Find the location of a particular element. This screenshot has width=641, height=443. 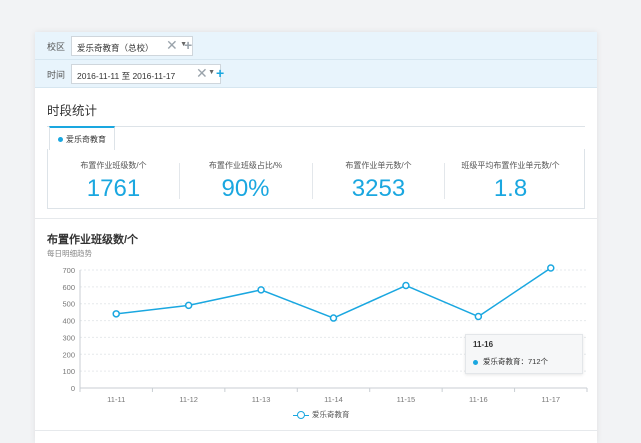

stat-avg-units: 班级平均布置作业单元数/个 1.8 is located at coordinates (510, 176).